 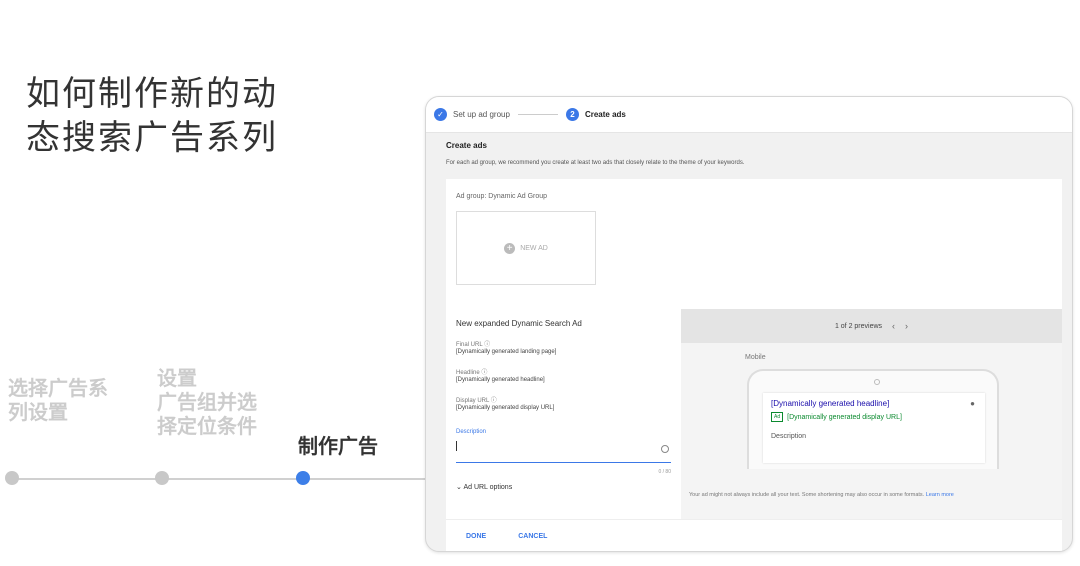 I want to click on timeline-dot-3-active, so click(x=303, y=478).